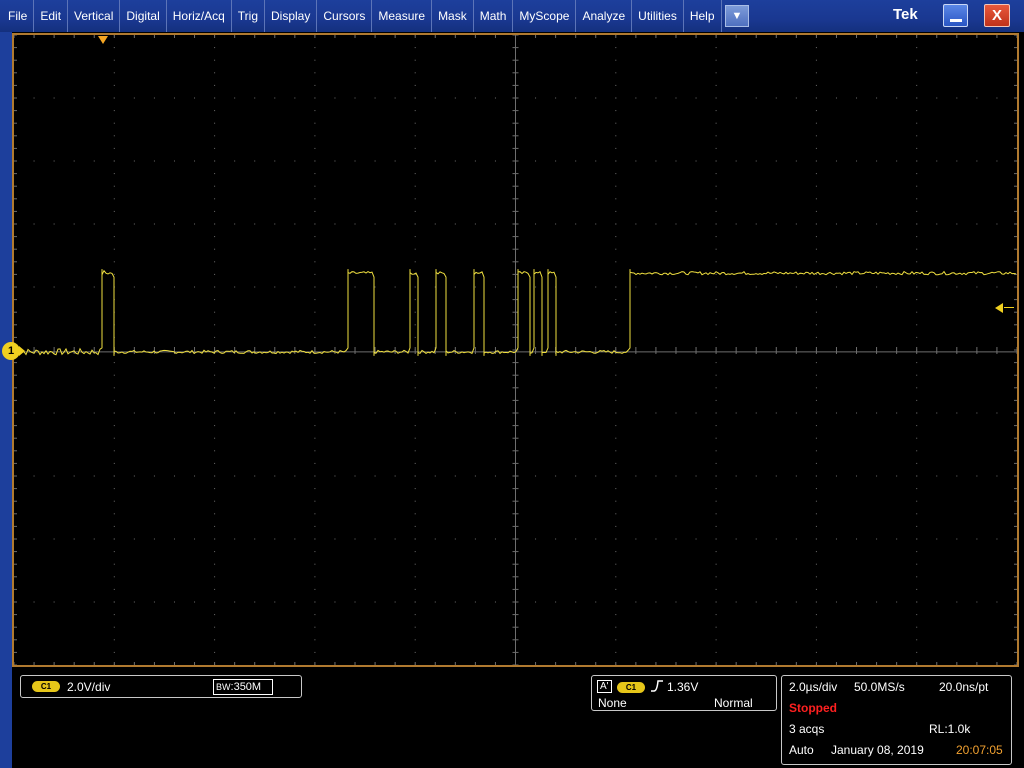  I want to click on menu-digital: Digital, so click(143, 16).